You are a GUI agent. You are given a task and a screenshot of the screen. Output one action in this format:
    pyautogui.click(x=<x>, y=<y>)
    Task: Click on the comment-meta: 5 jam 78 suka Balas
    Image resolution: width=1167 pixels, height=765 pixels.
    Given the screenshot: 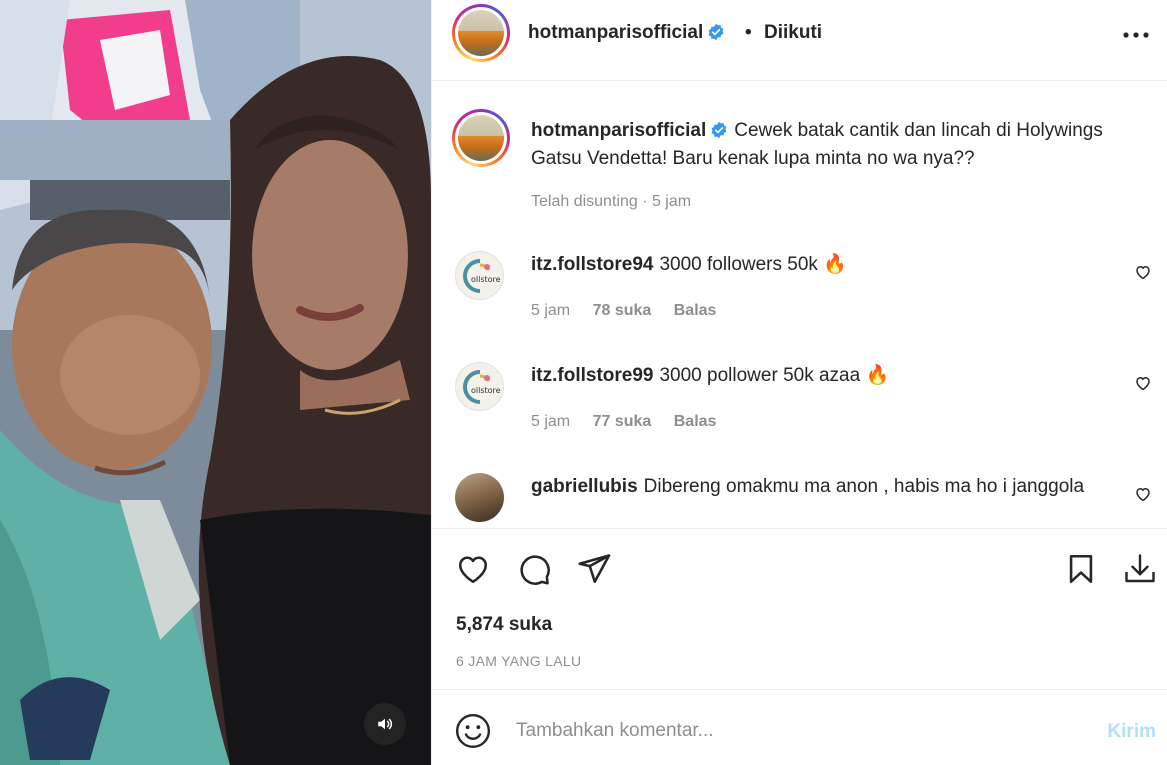 What is the action you would take?
    pyautogui.click(x=632, y=311)
    